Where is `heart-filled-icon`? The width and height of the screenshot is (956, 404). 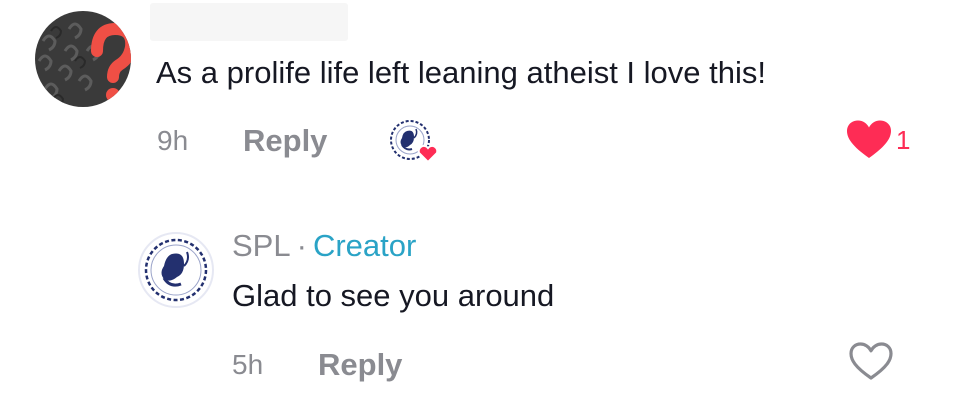 heart-filled-icon is located at coordinates (869, 139).